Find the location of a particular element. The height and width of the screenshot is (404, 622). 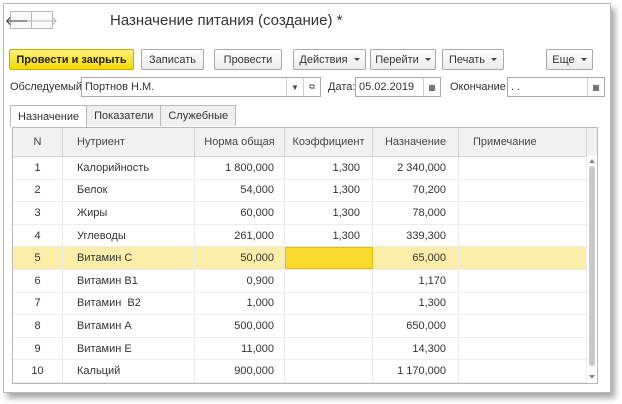

cell-nutrient: Витамин В2 is located at coordinates (129, 303).